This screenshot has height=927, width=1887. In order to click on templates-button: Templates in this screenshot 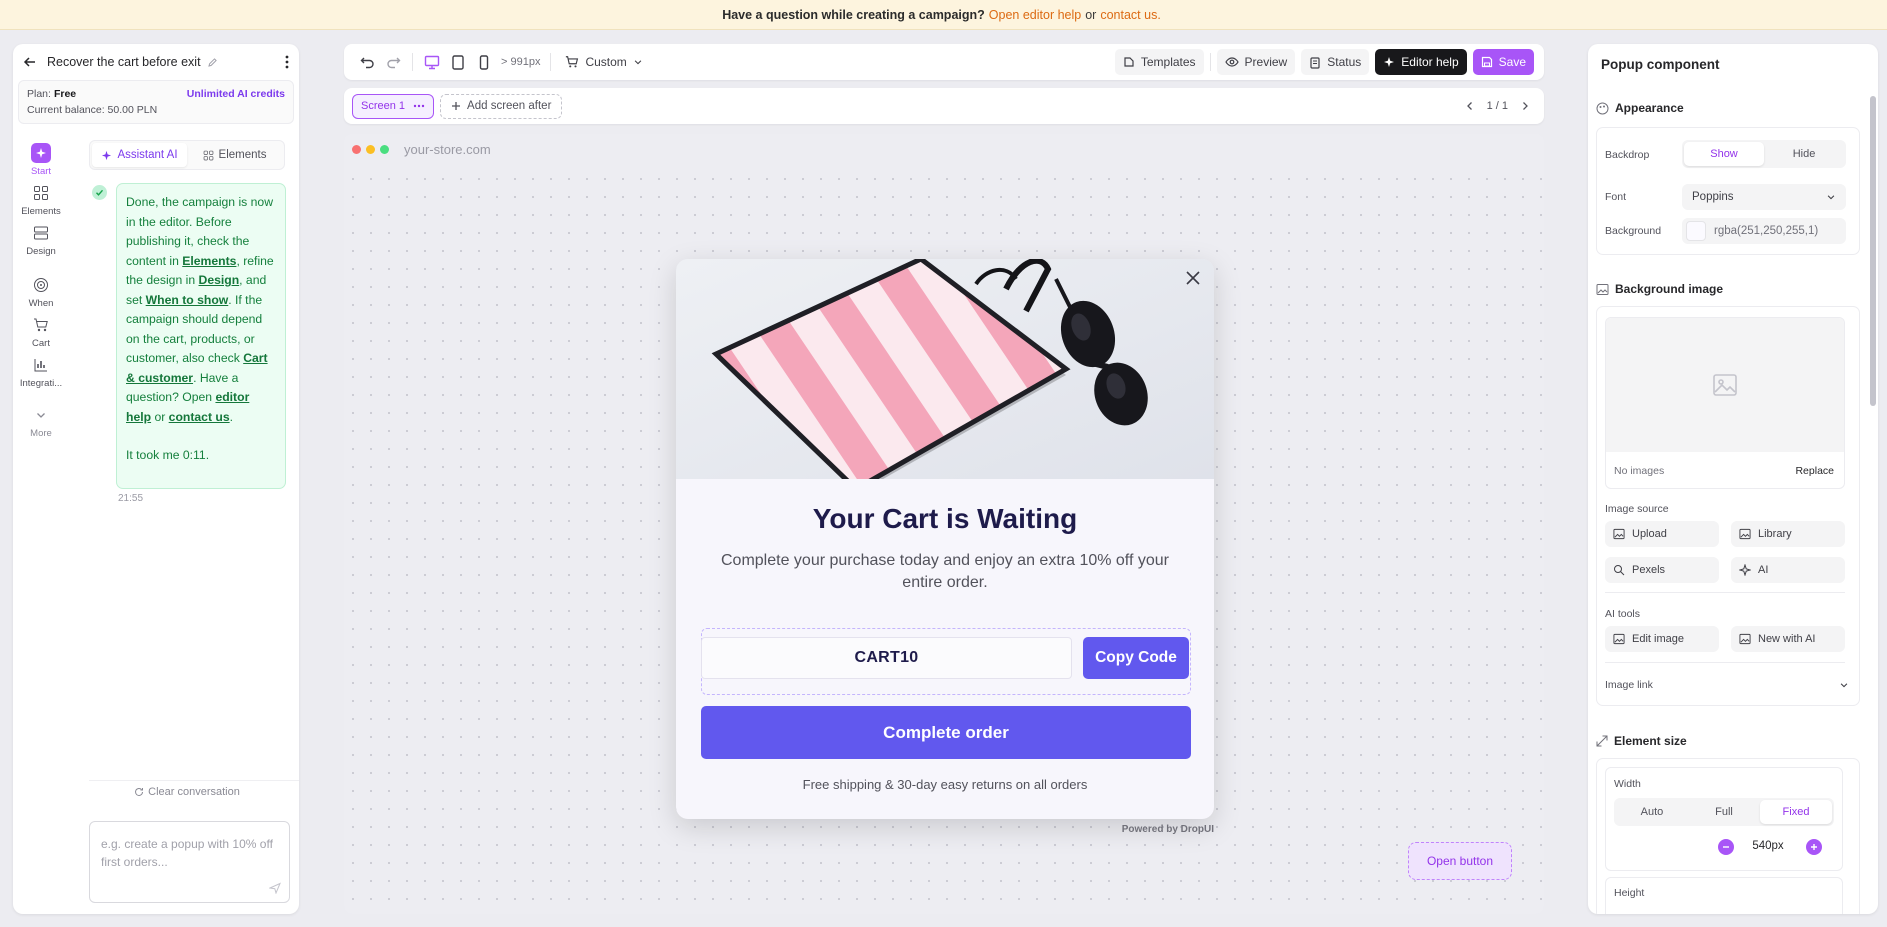, I will do `click(1159, 62)`.